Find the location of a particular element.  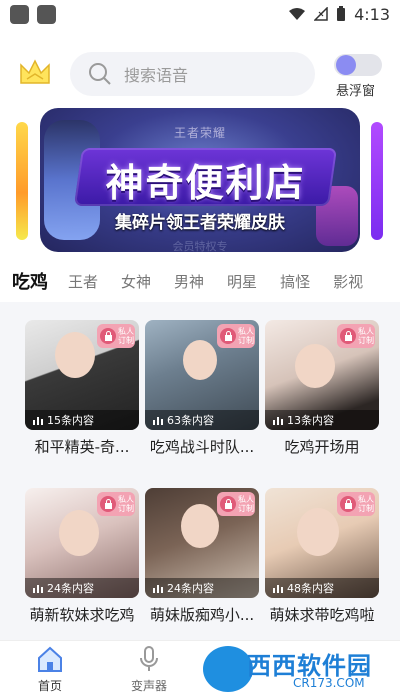

toggle-knob is located at coordinates (346, 65).